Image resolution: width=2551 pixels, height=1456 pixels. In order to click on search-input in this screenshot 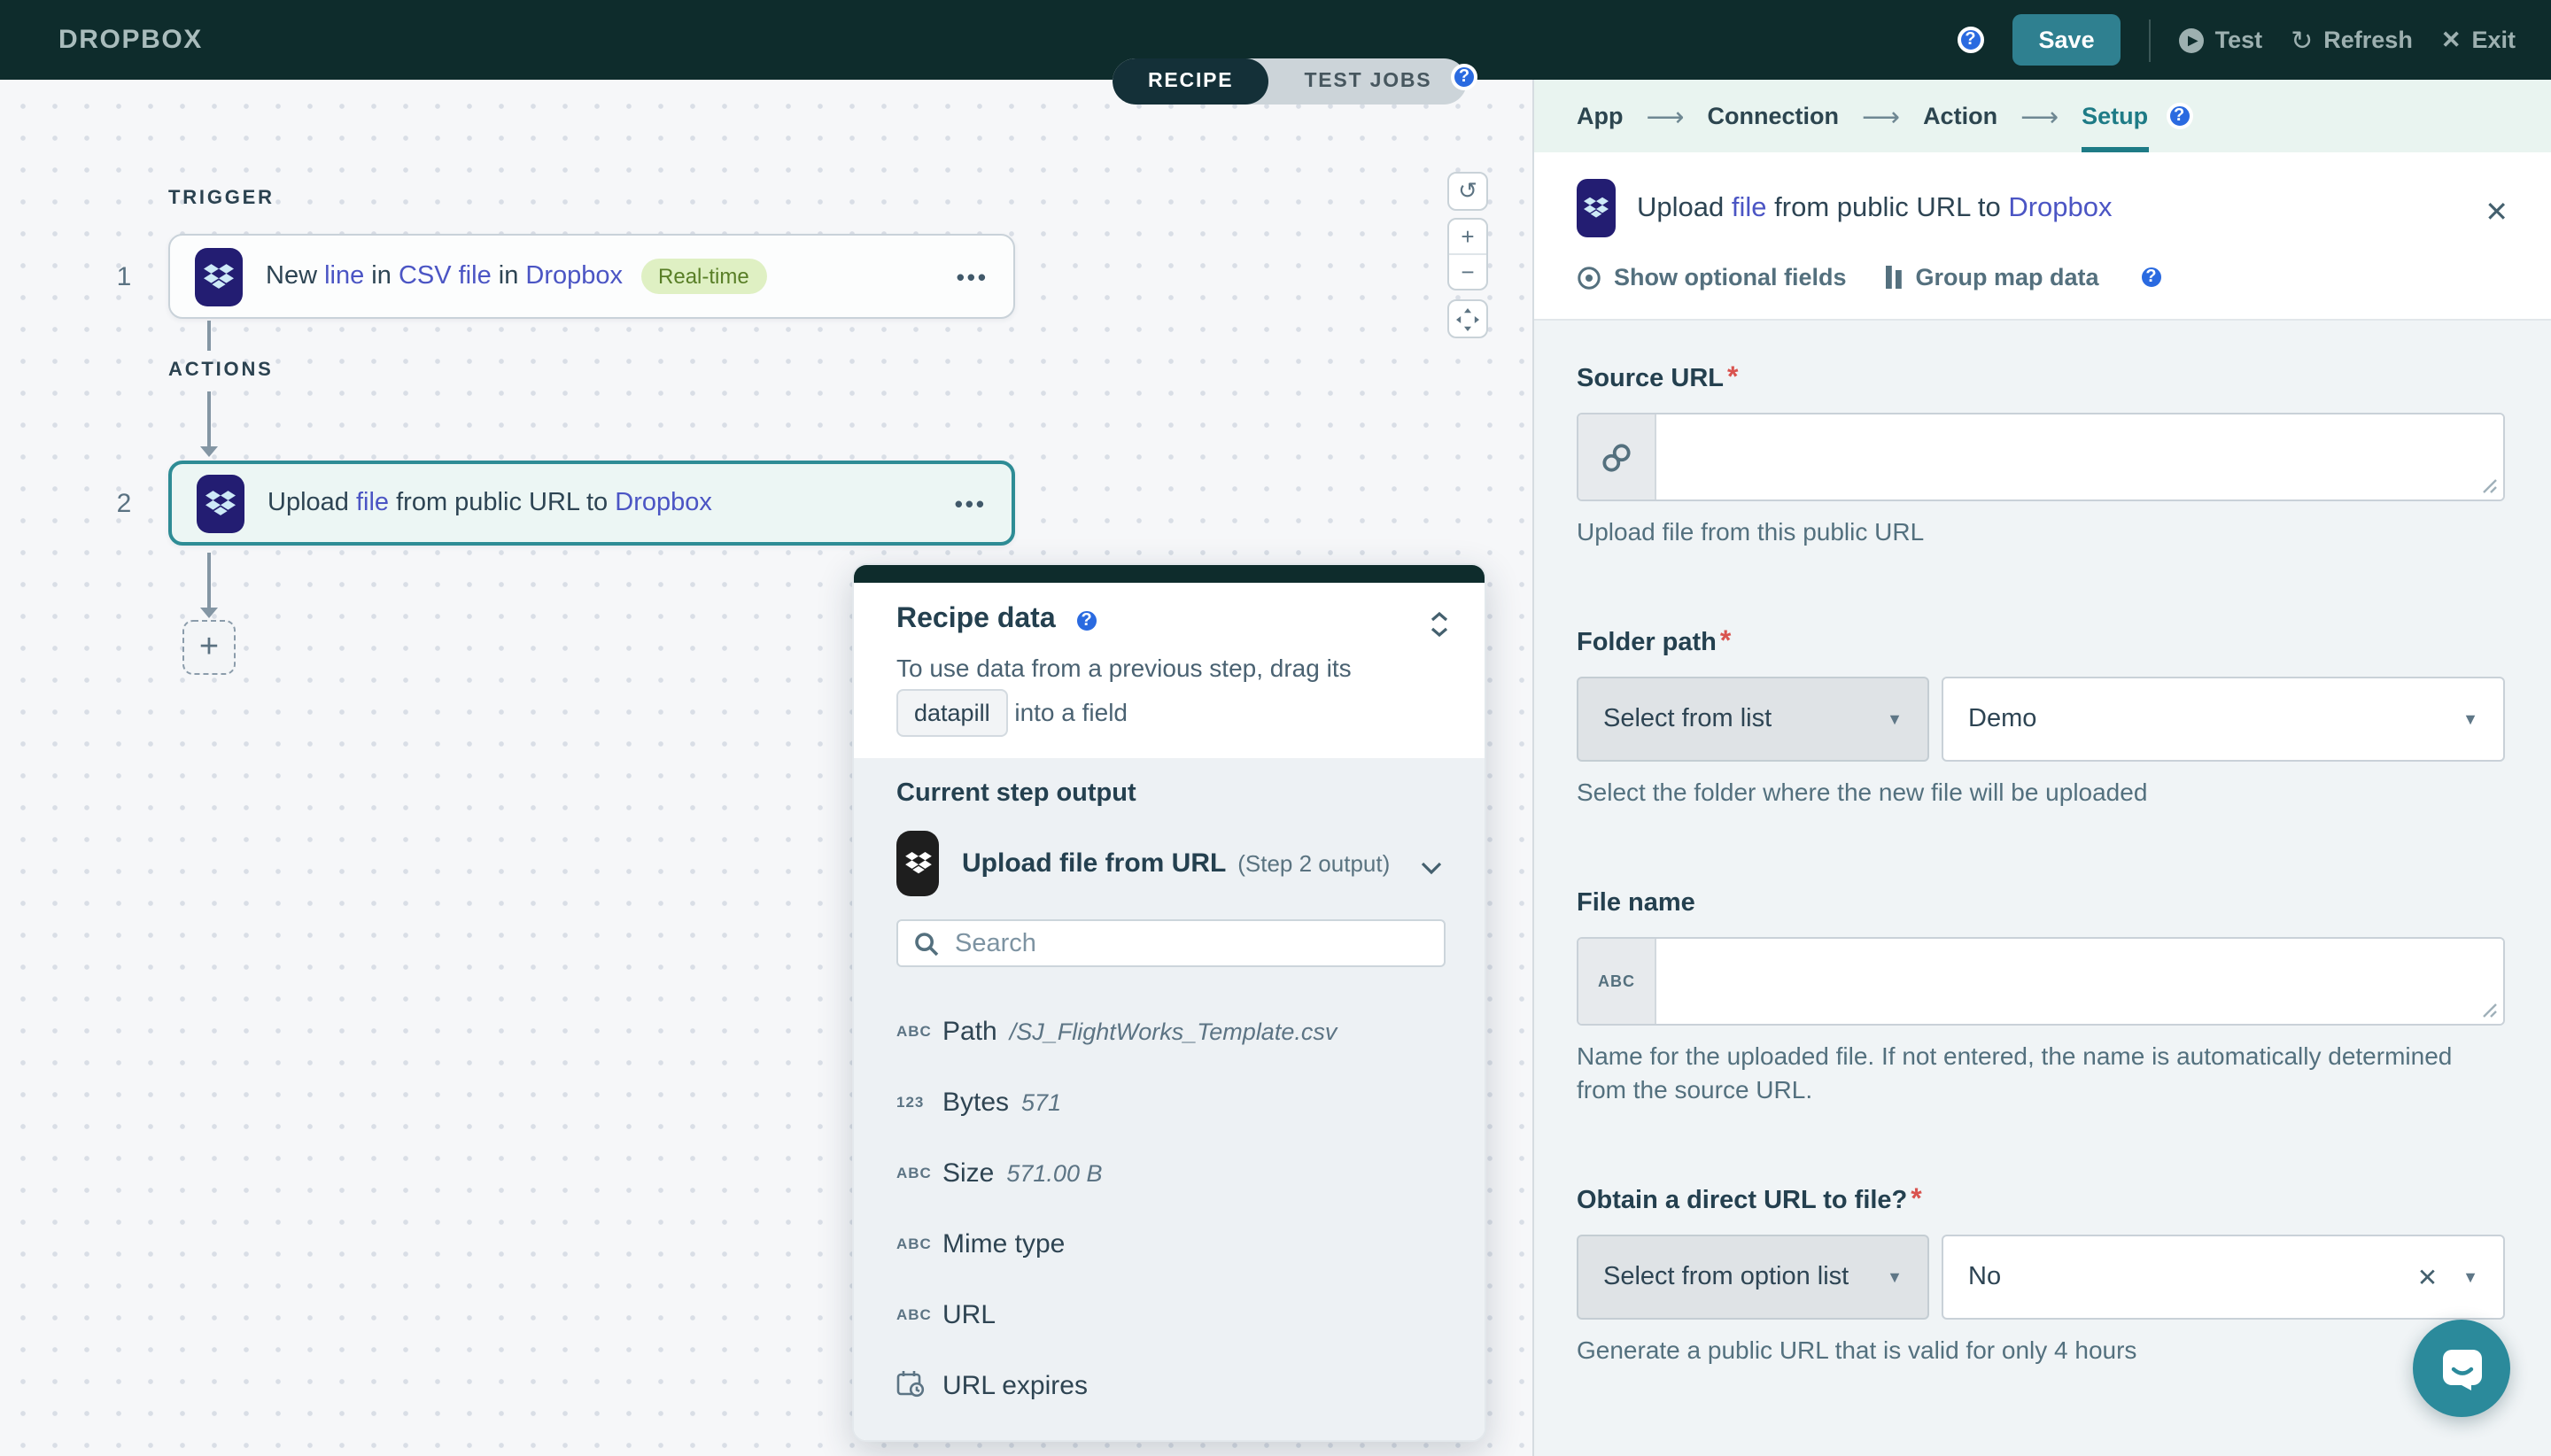, I will do `click(1189, 943)`.